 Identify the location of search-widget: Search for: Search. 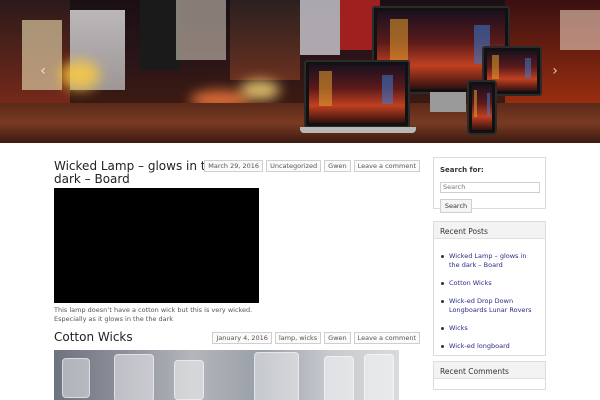
(489, 185).